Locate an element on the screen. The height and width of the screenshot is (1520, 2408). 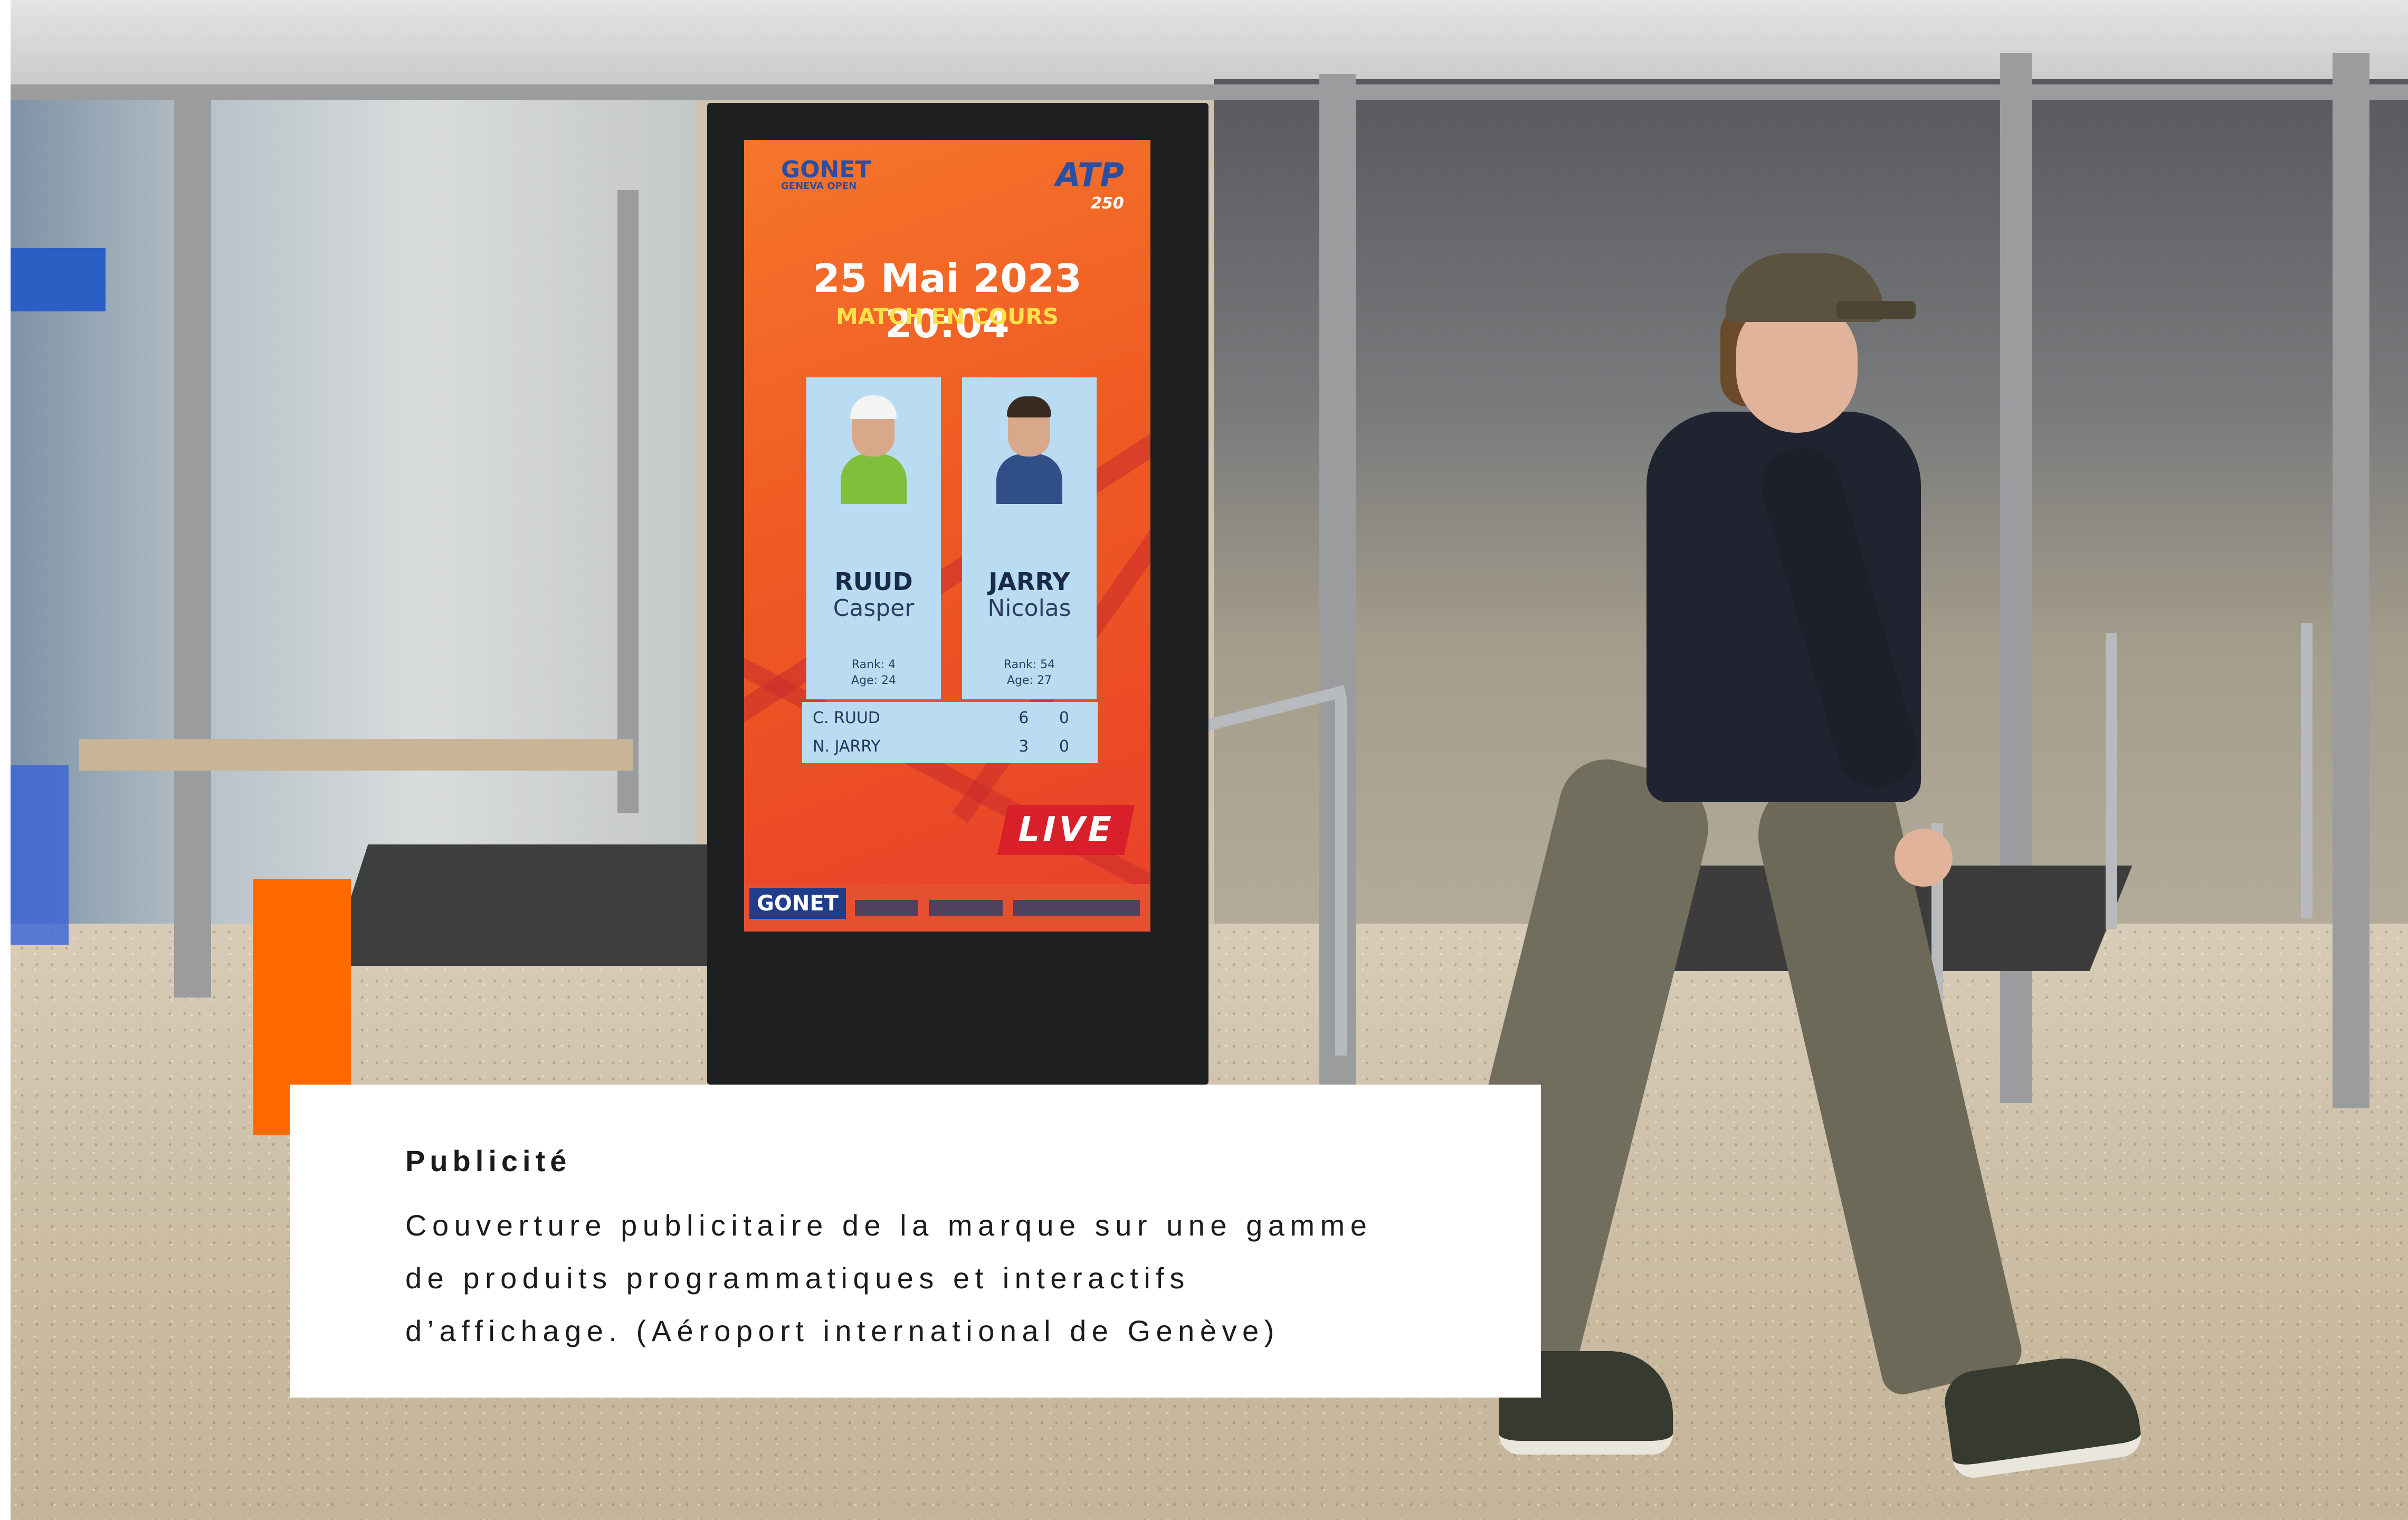
player-rank: Rank: 54 is located at coordinates (1029, 664).